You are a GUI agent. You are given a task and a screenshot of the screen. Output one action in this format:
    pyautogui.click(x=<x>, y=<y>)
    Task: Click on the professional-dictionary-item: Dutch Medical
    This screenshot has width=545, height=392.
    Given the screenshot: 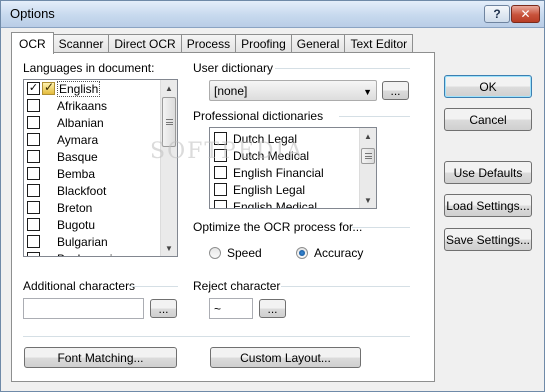 What is the action you would take?
    pyautogui.click(x=293, y=155)
    